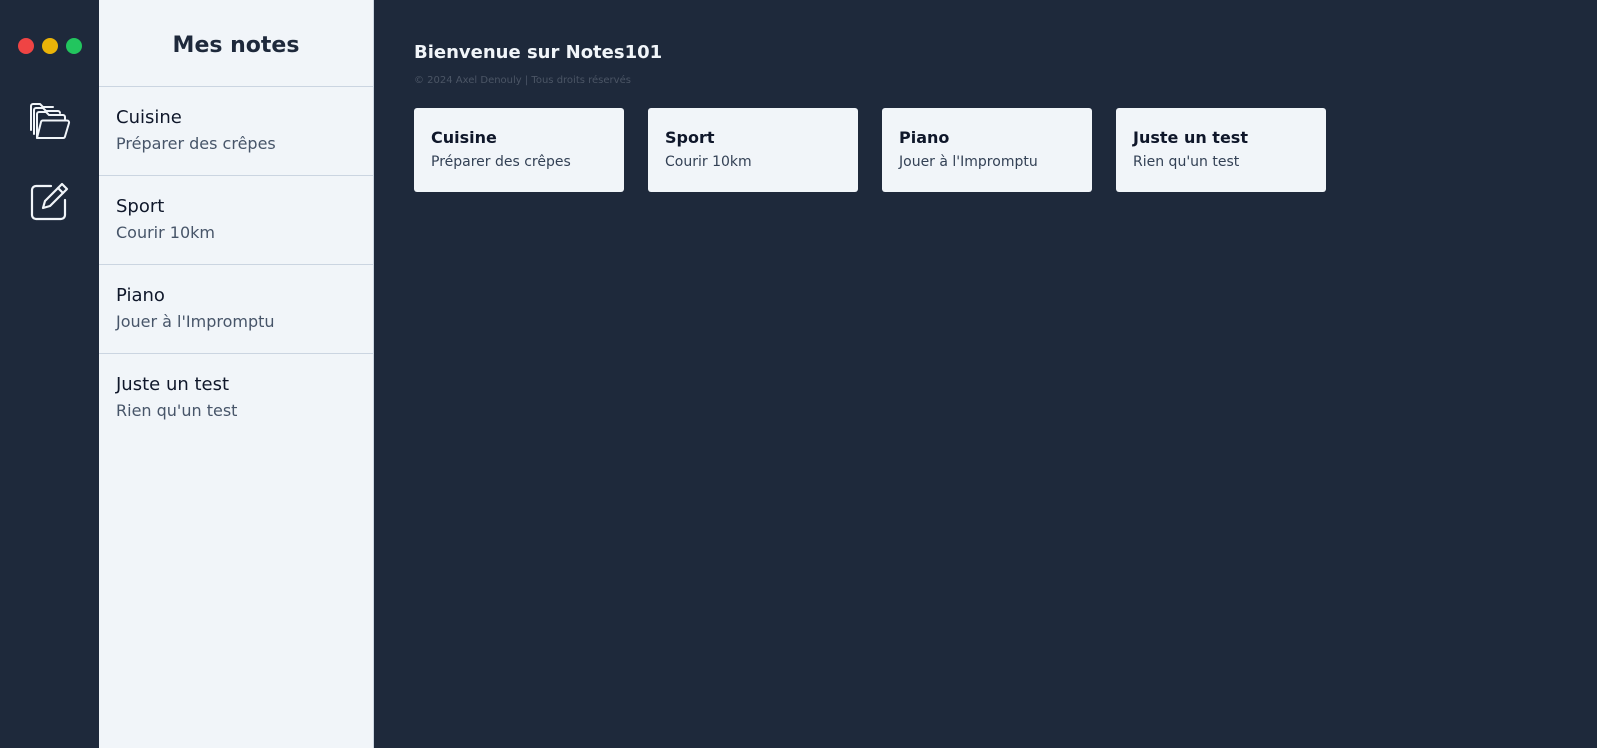  What do you see at coordinates (464, 137) in the screenshot?
I see `card-title: Cuisine` at bounding box center [464, 137].